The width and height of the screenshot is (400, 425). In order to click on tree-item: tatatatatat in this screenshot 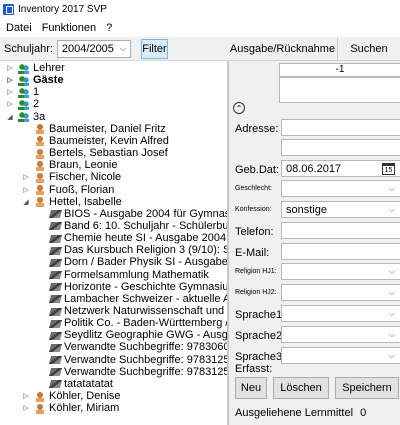, I will do `click(75, 383)`.